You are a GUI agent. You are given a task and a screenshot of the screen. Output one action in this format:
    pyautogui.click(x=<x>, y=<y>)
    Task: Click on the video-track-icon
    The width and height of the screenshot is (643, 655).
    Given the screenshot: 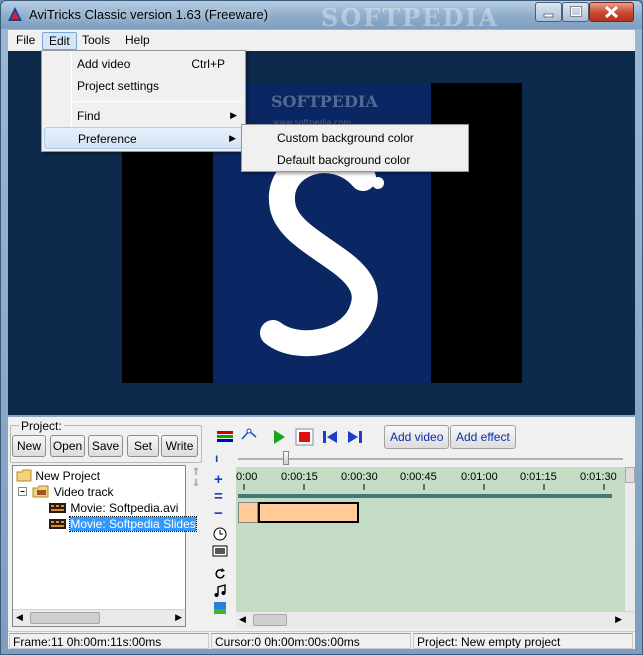 What is the action you would take?
    pyautogui.click(x=220, y=551)
    